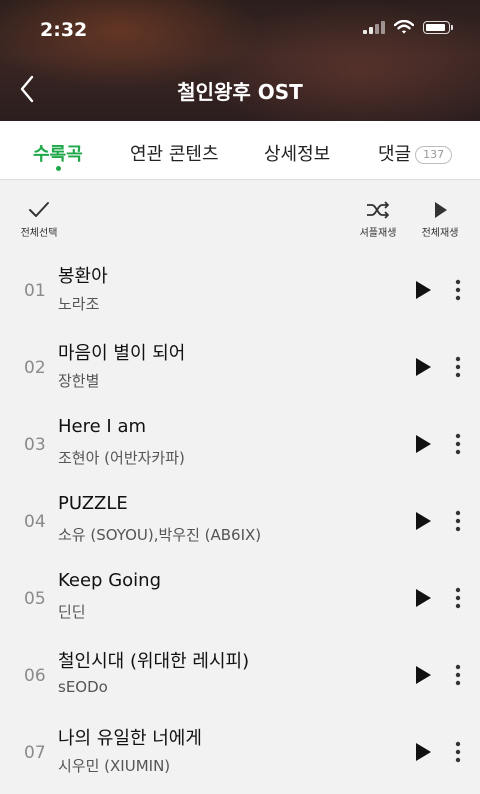 The image size is (480, 794). What do you see at coordinates (378, 219) in the screenshot?
I see `shuffle-play-button: 셔플재생` at bounding box center [378, 219].